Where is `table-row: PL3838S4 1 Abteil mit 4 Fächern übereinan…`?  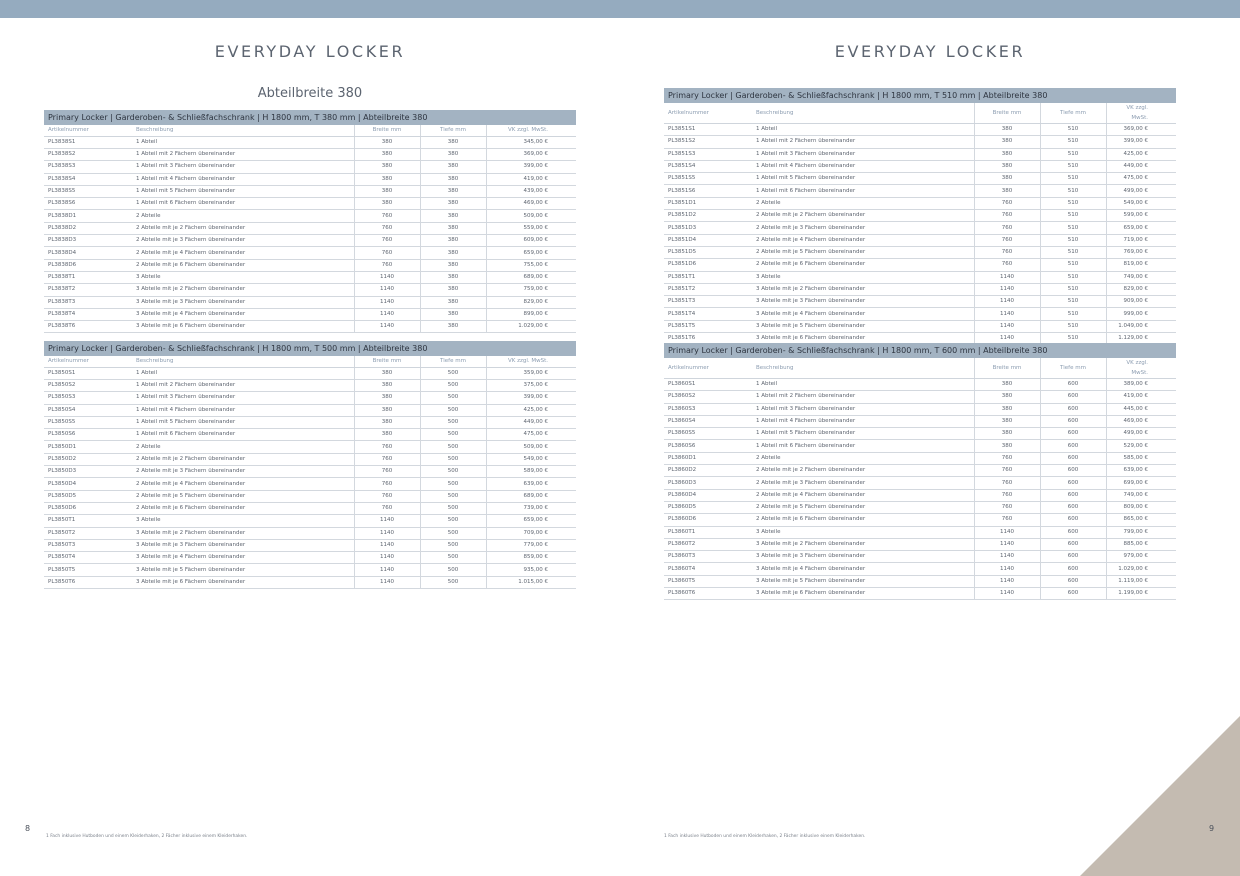
table-row: PL3838S4 1 Abteil mit 4 Fächern übereinan… is located at coordinates (310, 179).